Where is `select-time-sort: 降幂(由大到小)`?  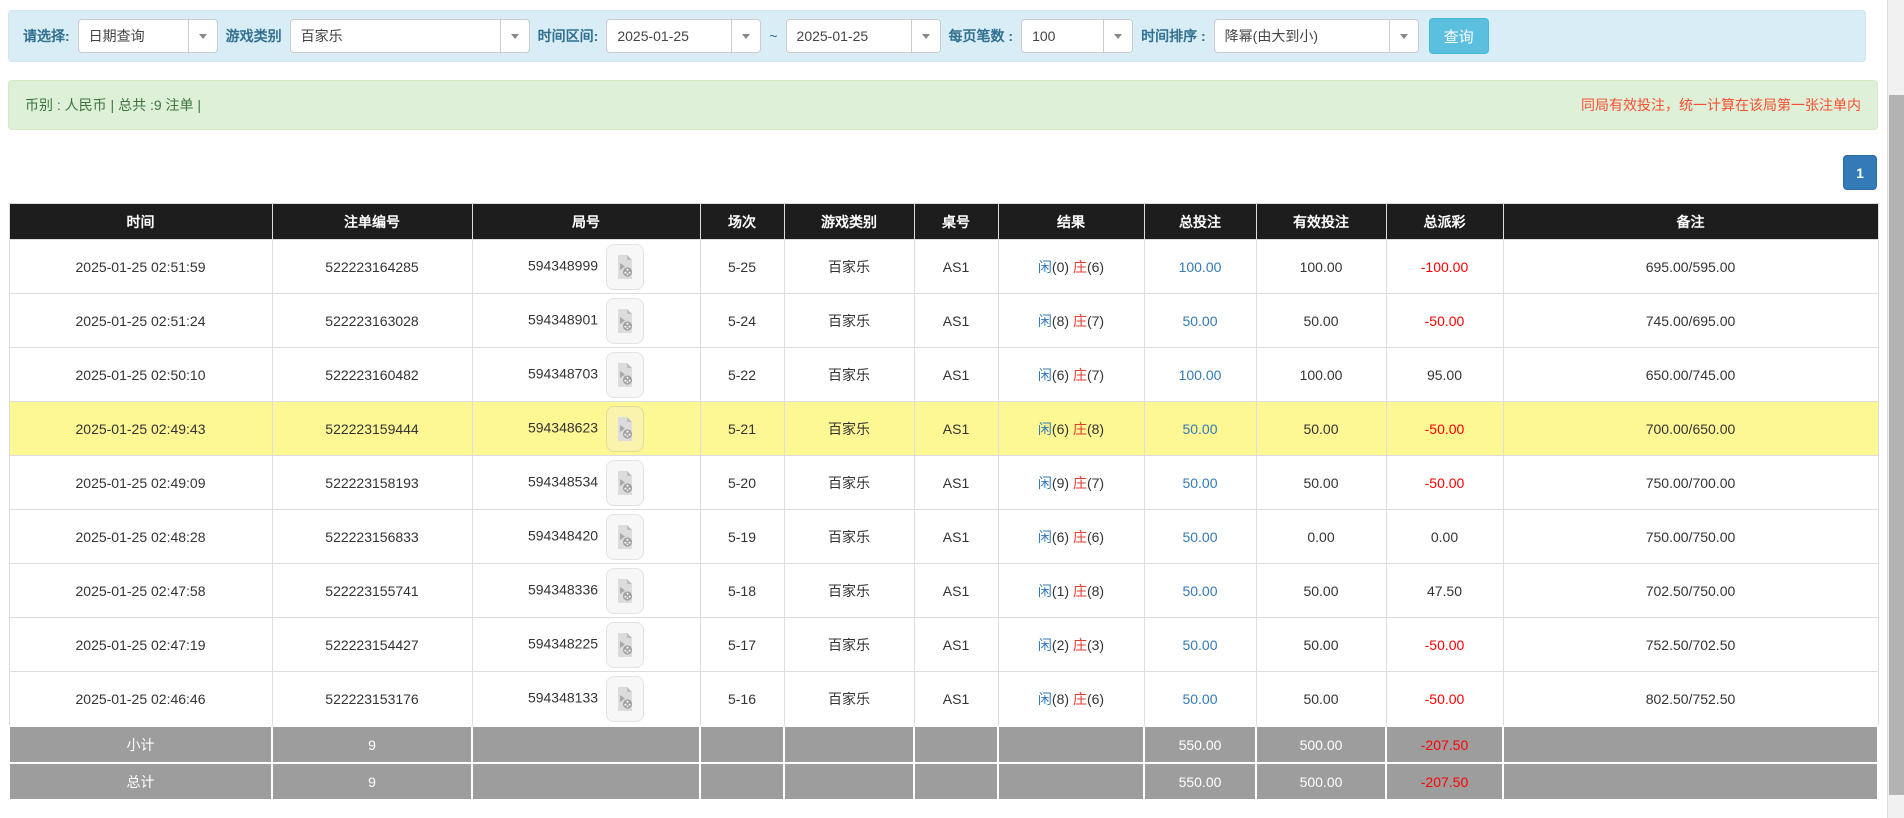
select-time-sort: 降幂(由大到小) is located at coordinates (1316, 36).